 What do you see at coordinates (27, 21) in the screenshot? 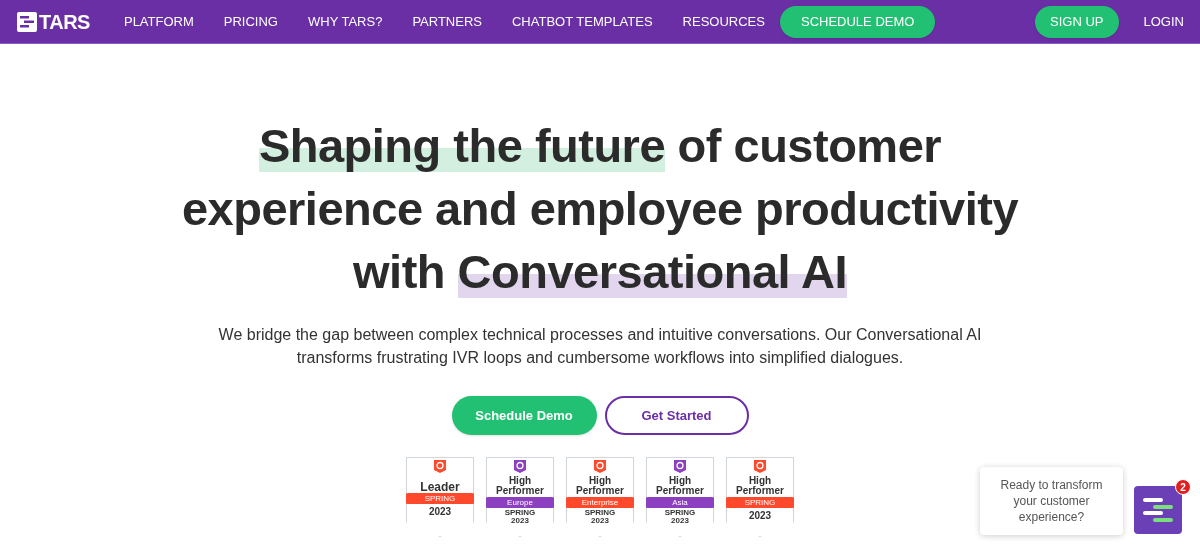
I see `logo-icon` at bounding box center [27, 21].